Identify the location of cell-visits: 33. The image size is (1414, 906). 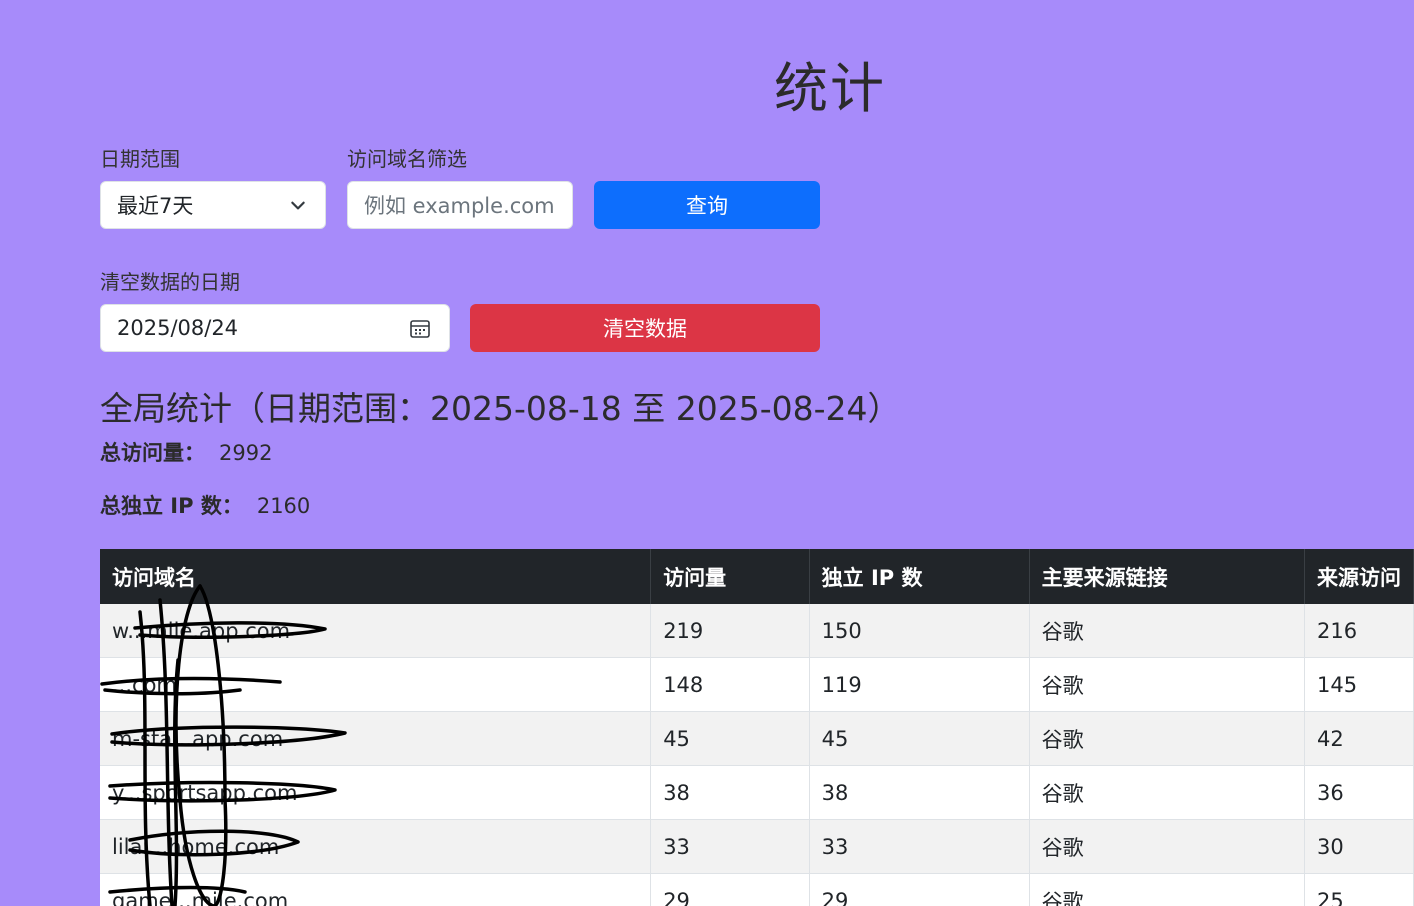
(730, 846).